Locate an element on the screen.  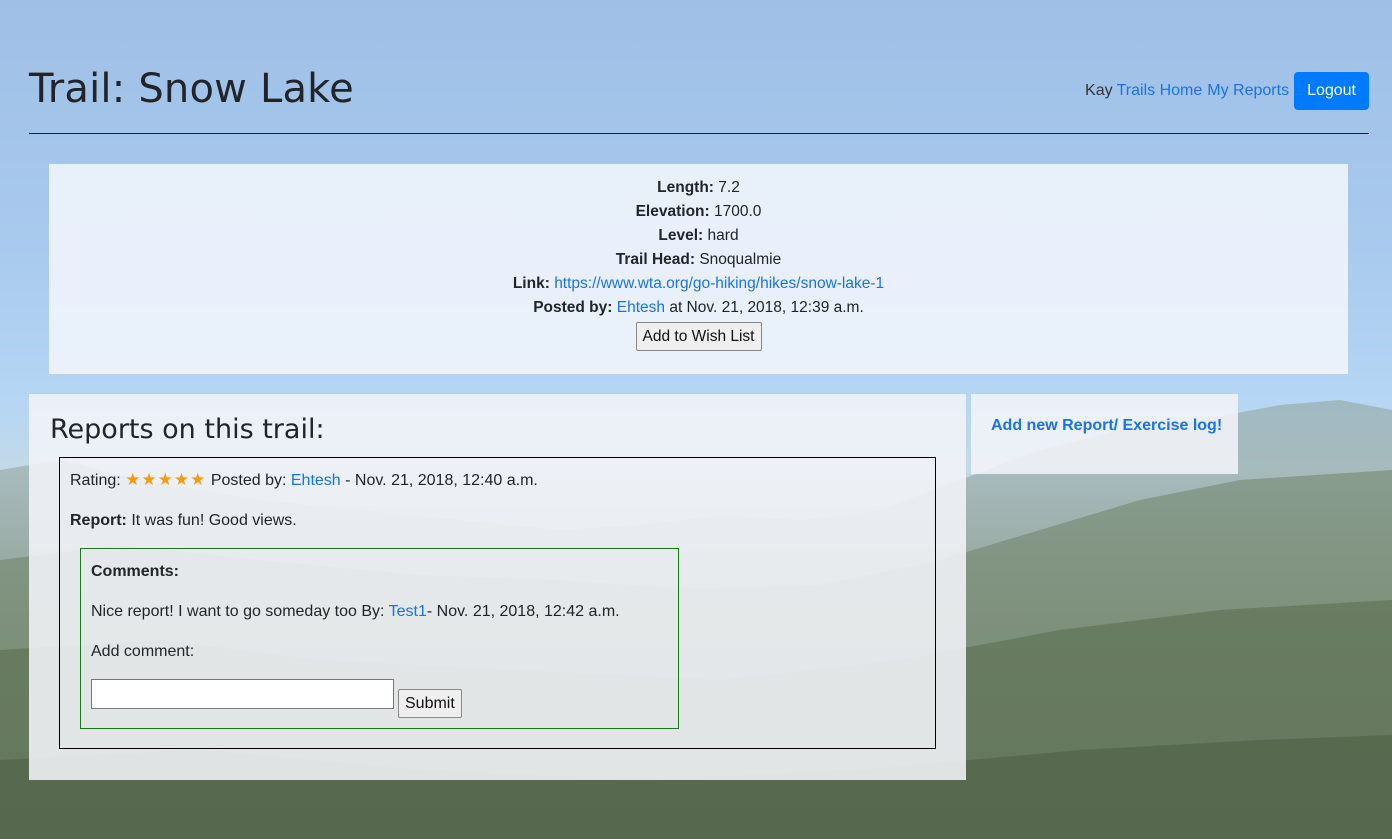
trail-link-label: Link: is located at coordinates (531, 283).